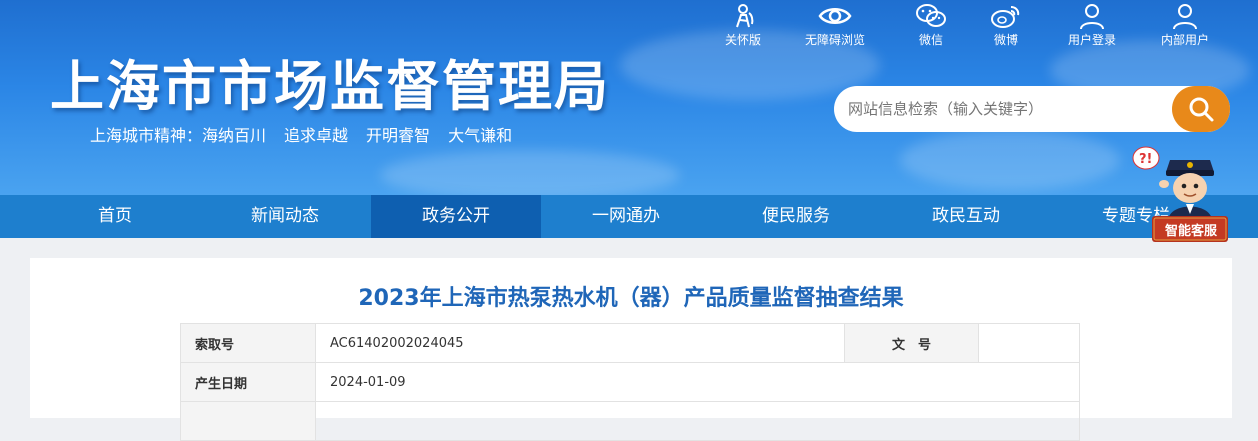 The image size is (1258, 441). What do you see at coordinates (1184, 40) in the screenshot?
I see `internal-user-label: 内部用户` at bounding box center [1184, 40].